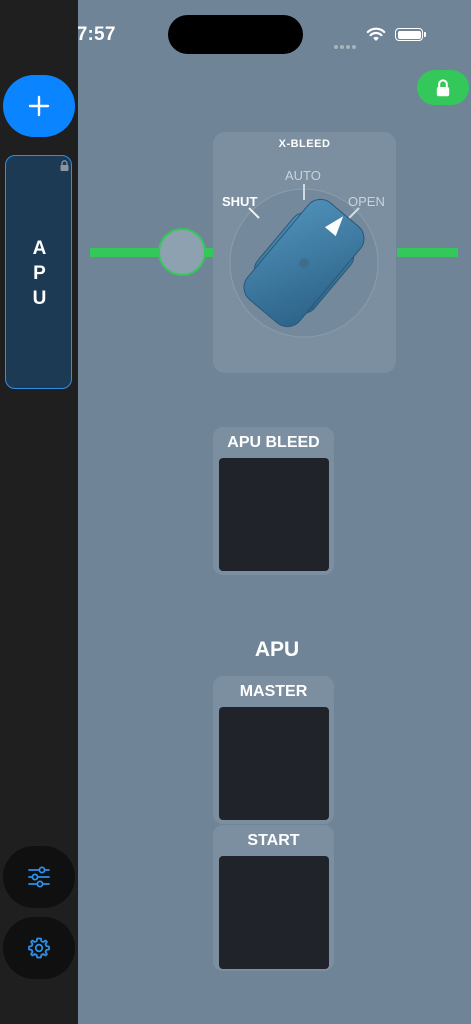 This screenshot has width=471, height=1024. What do you see at coordinates (277, 649) in the screenshot?
I see `apu-section-heading: APU` at bounding box center [277, 649].